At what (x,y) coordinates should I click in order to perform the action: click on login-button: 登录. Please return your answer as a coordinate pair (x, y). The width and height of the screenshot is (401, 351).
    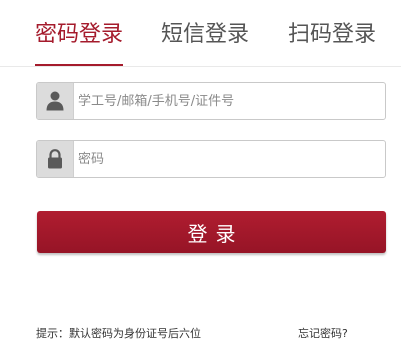
    Looking at the image, I should click on (211, 232).